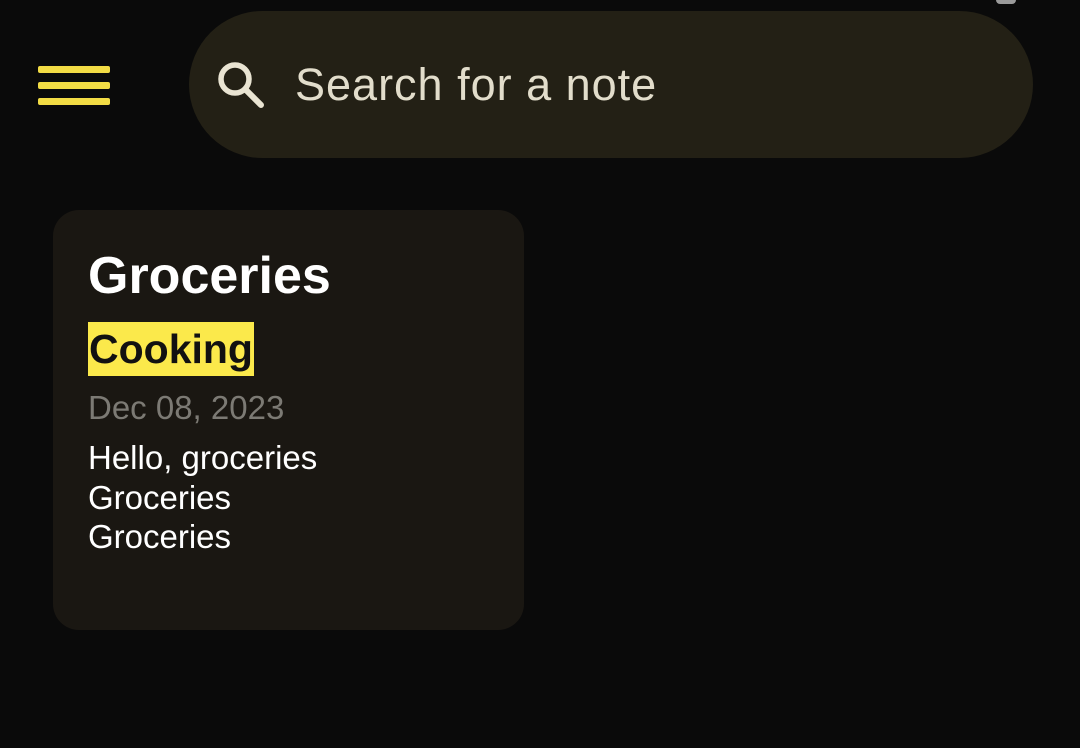 The width and height of the screenshot is (1080, 748). I want to click on note-body-preview: Hello, groceries Groceries Groceries, so click(288, 497).